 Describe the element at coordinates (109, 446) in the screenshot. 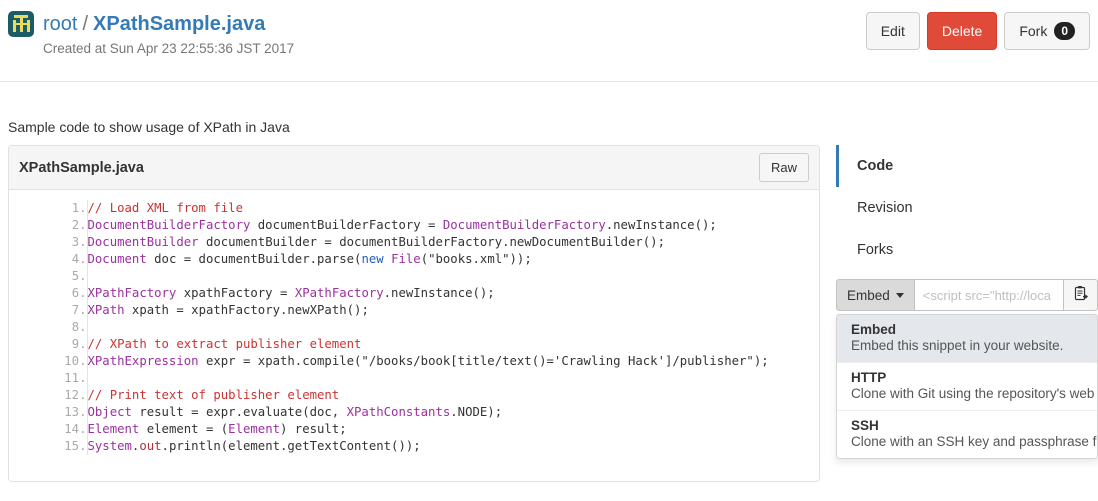

I see `code-token: System` at that location.